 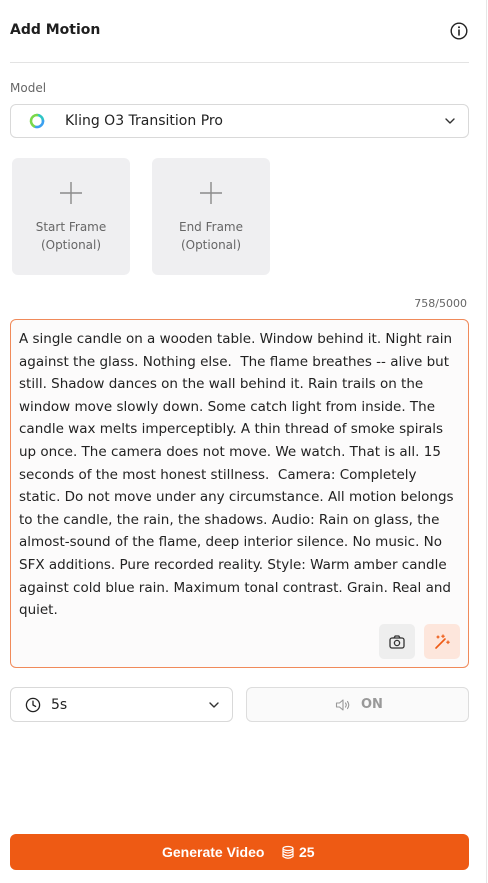 What do you see at coordinates (37, 121) in the screenshot?
I see `kling-logo-icon` at bounding box center [37, 121].